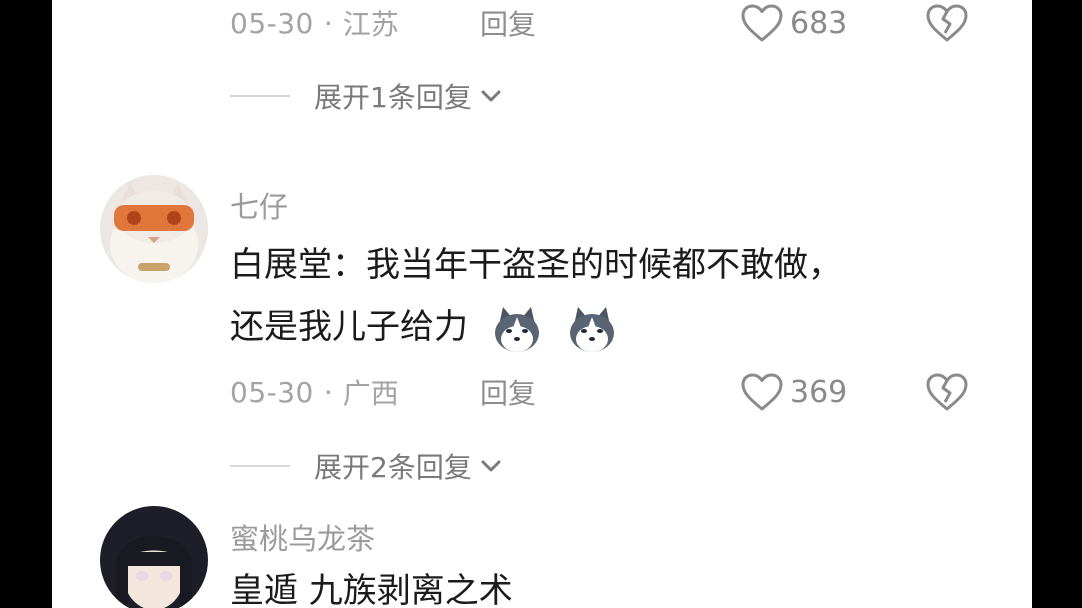 The image size is (1082, 608). Describe the element at coordinates (536, 265) in the screenshot. I see `comment-content-line: 白展堂：我当年干盗圣的时候都不敢做，` at that location.